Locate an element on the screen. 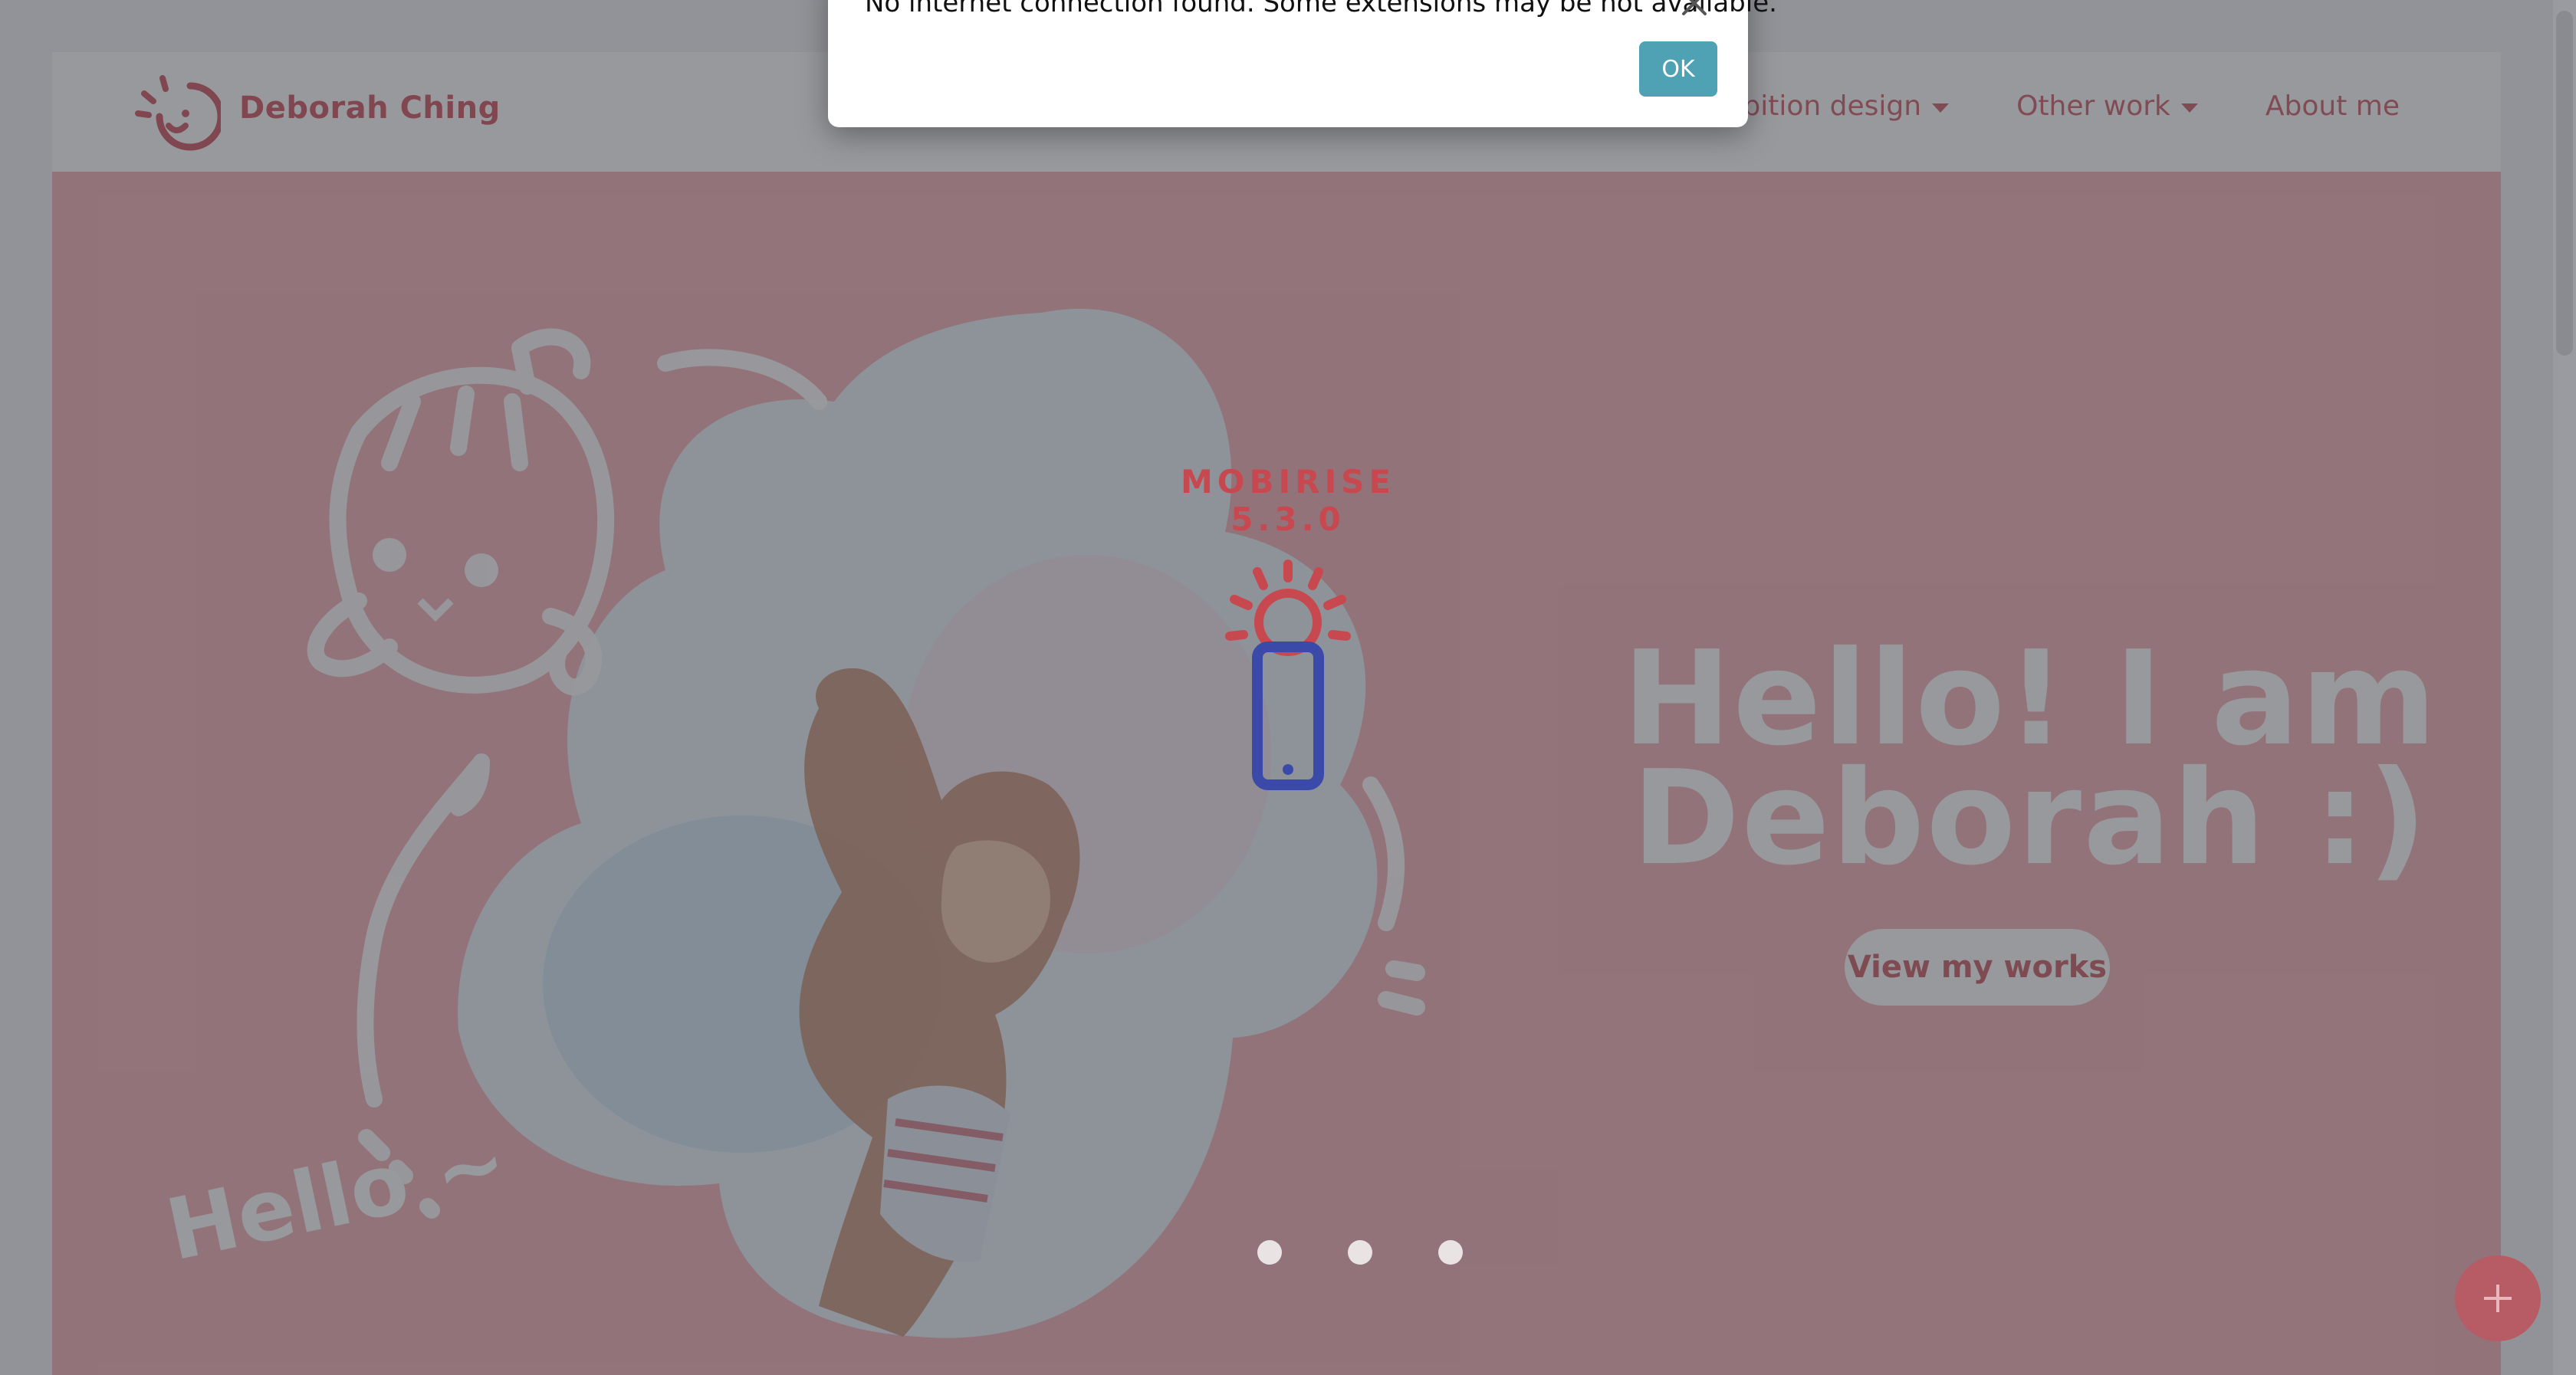  plus-icon is located at coordinates (2498, 1298).